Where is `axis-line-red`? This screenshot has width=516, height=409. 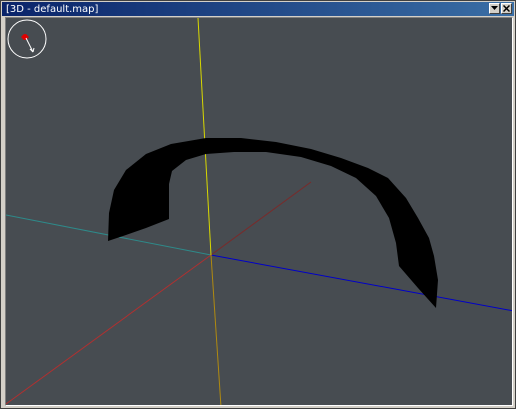 axis-line-red is located at coordinates (109, 329).